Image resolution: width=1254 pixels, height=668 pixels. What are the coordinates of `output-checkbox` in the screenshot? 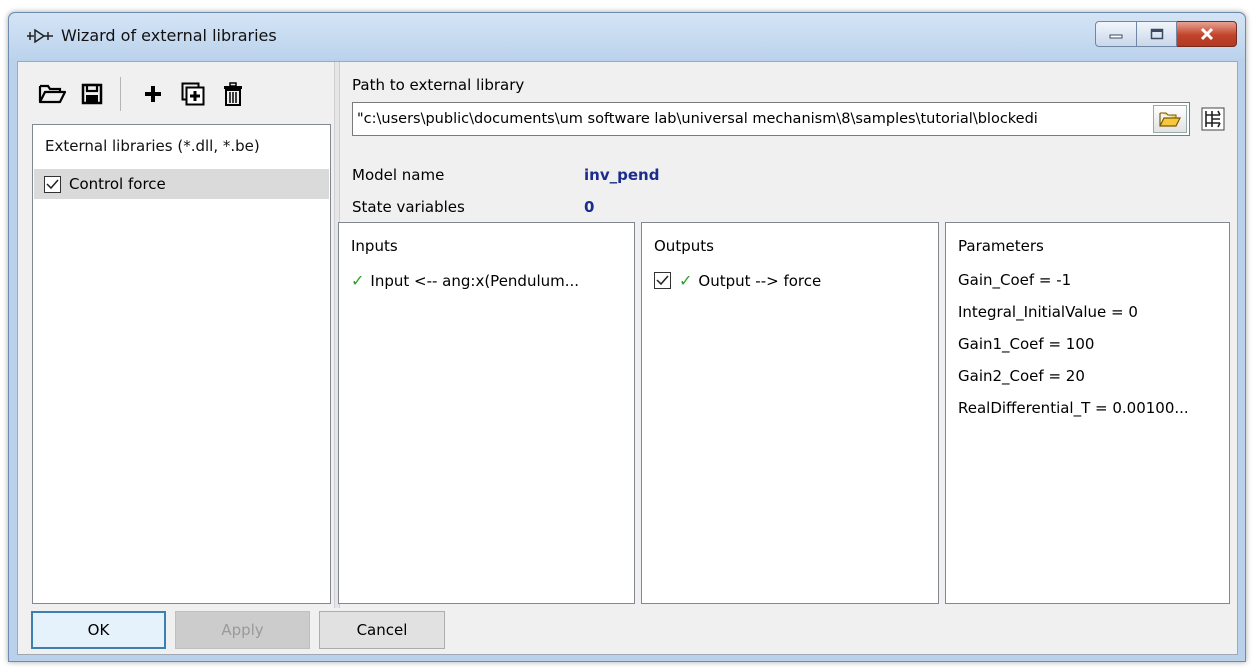 It's located at (662, 280).